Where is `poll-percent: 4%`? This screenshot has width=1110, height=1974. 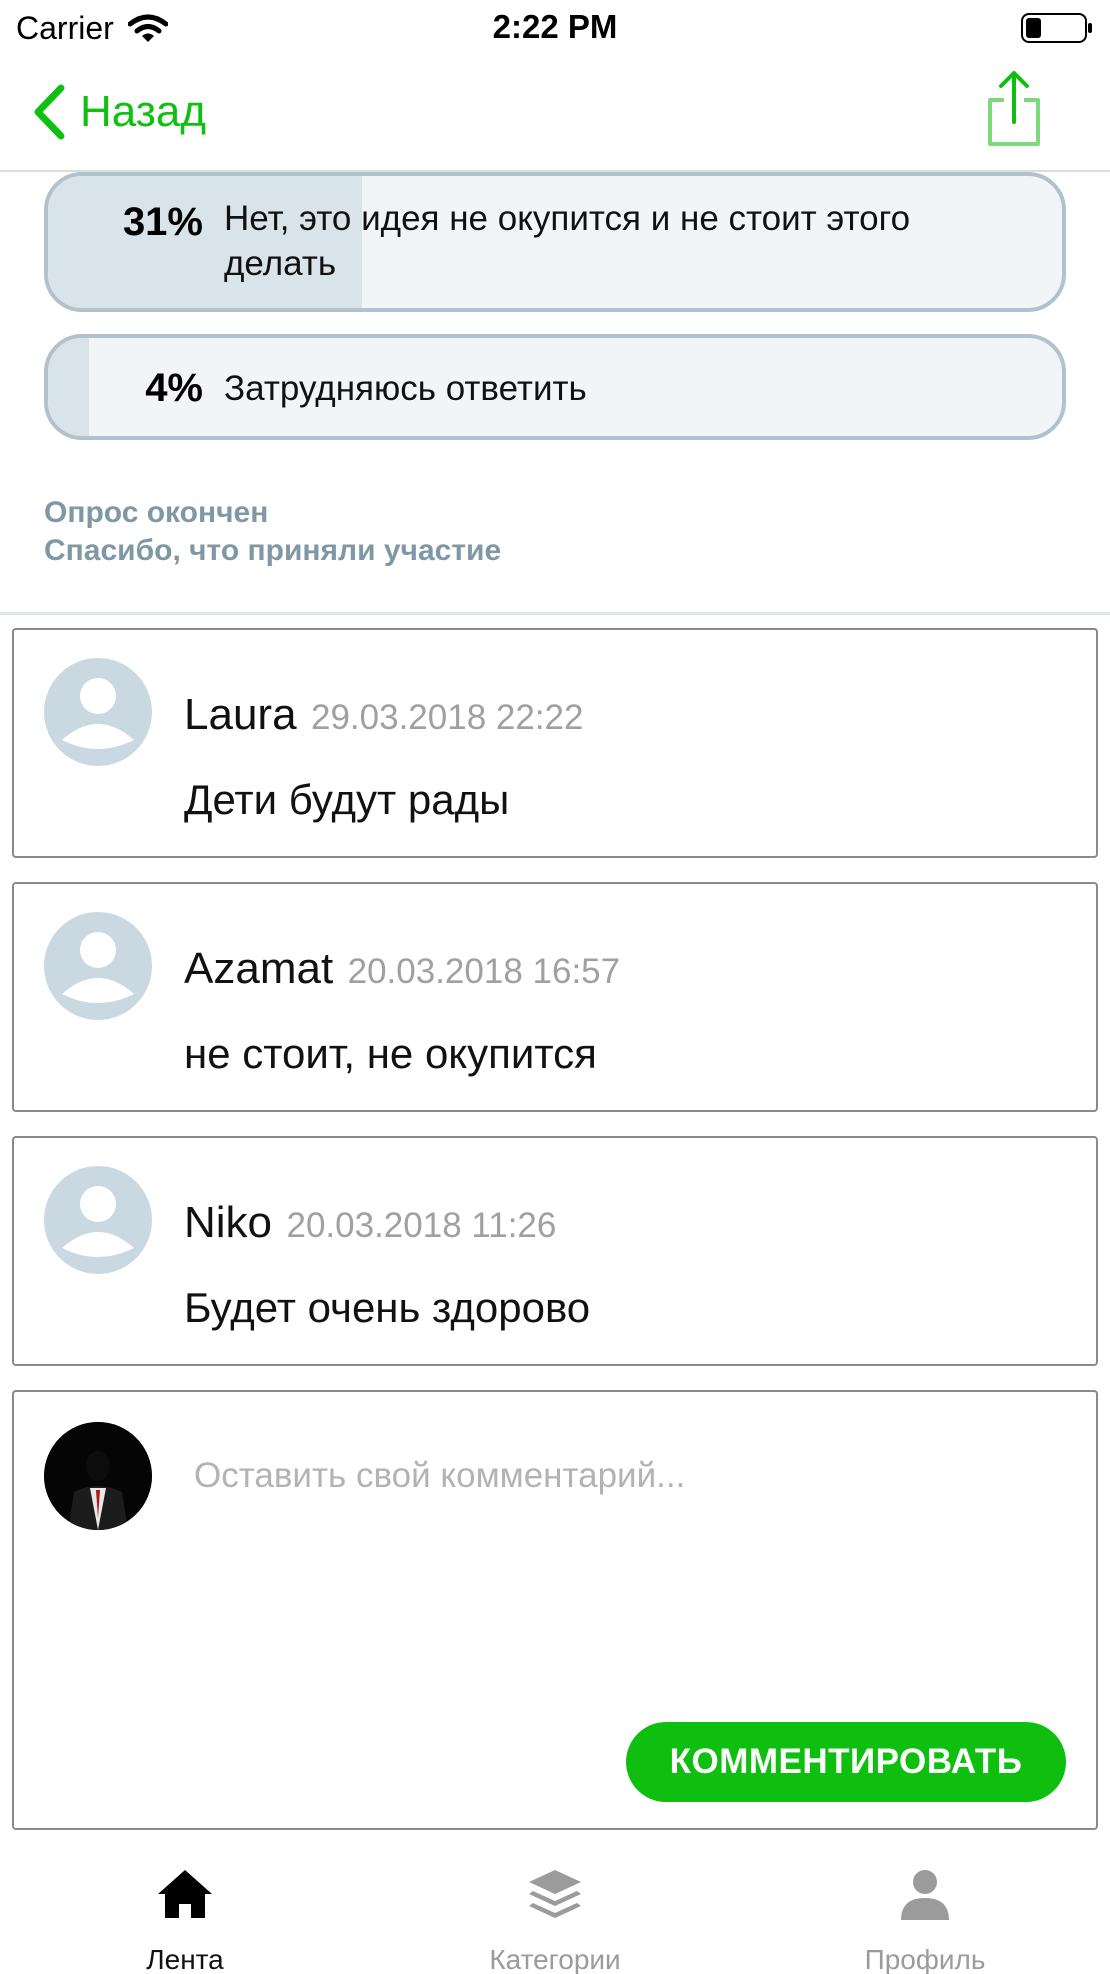 poll-percent: 4% is located at coordinates (174, 388).